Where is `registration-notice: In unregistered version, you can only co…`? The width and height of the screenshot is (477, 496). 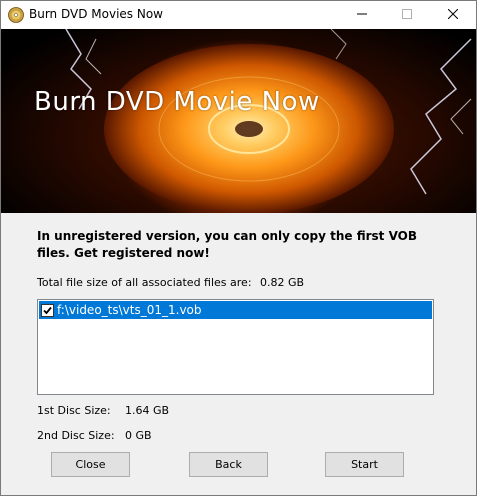
registration-notice: In unregistered version, you can only co… is located at coordinates (227, 244).